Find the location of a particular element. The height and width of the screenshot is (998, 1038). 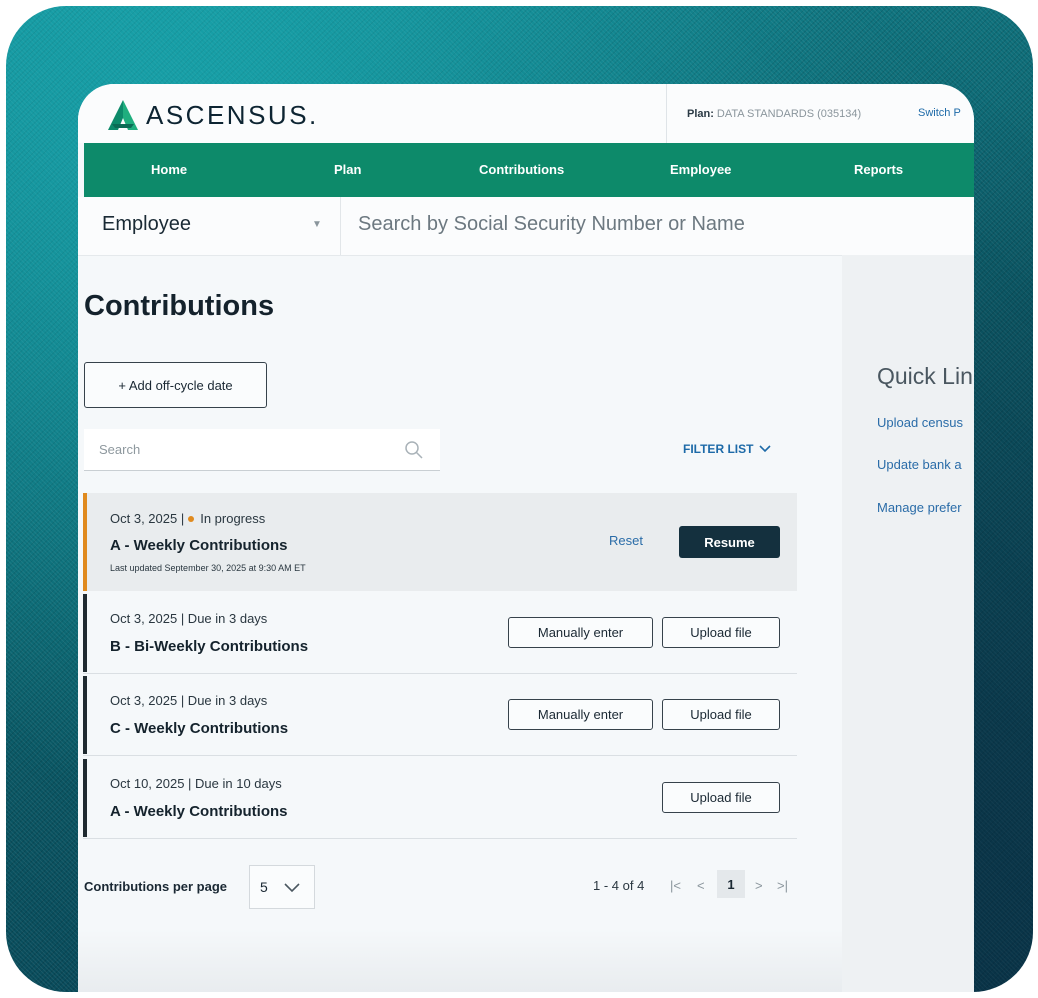

current-page: 1 is located at coordinates (731, 884).